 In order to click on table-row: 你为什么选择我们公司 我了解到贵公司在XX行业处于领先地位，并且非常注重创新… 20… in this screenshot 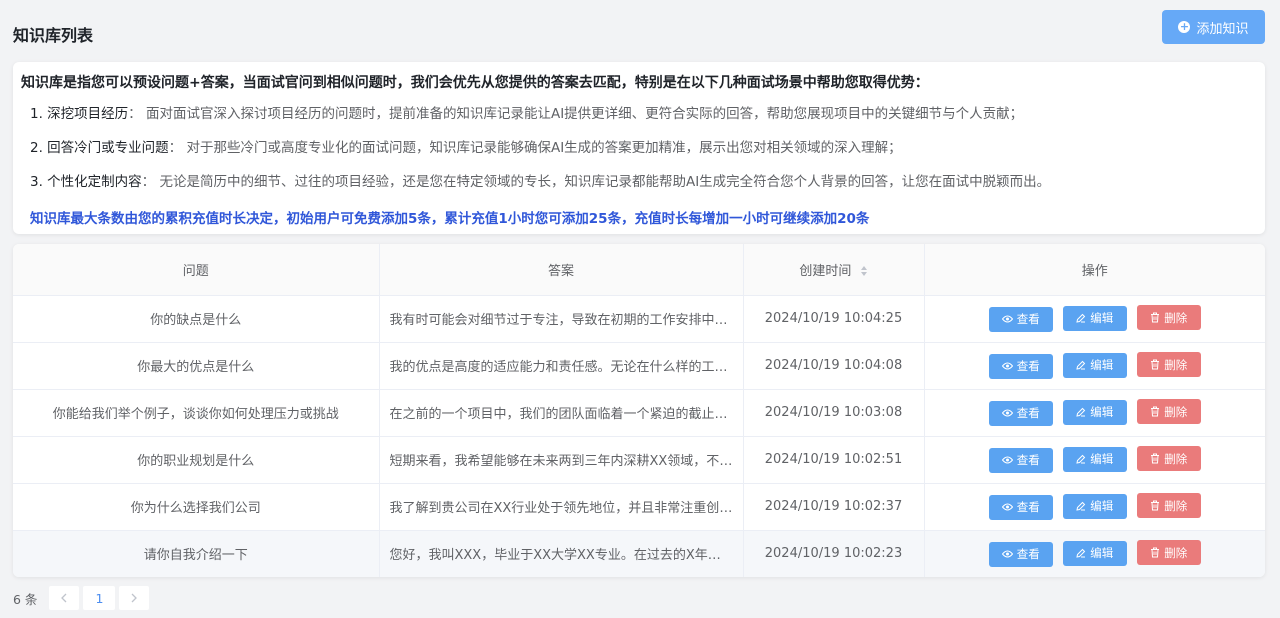, I will do `click(639, 507)`.